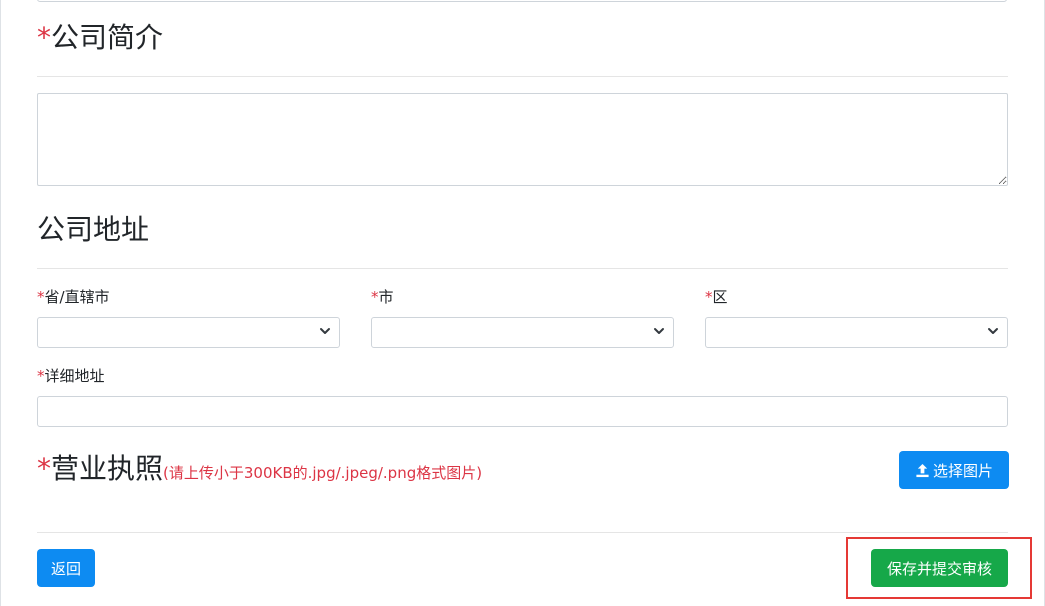 The width and height of the screenshot is (1045, 606). What do you see at coordinates (107, 468) in the screenshot?
I see `business-license-title: 营业执照` at bounding box center [107, 468].